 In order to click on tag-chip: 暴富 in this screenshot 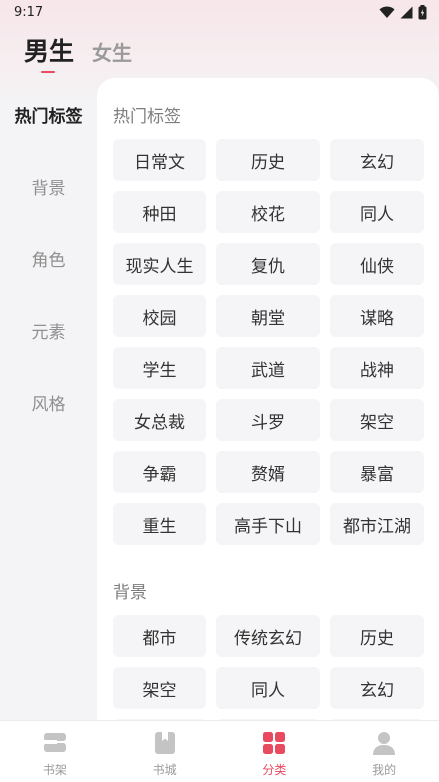, I will do `click(377, 472)`.